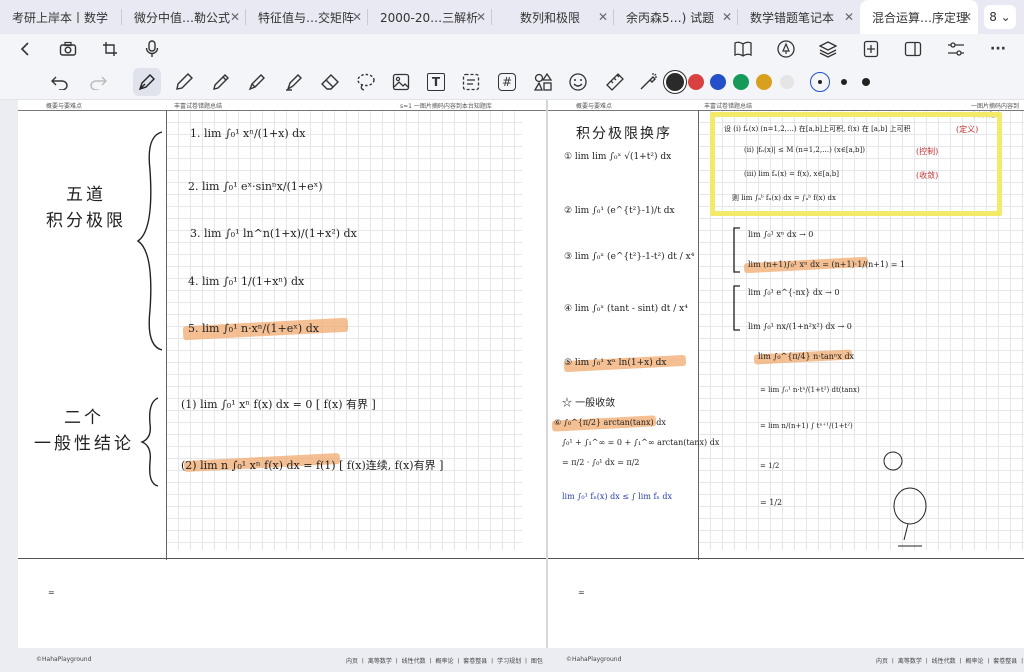 This screenshot has height=672, width=1024. I want to click on undo-icon, so click(60, 82).